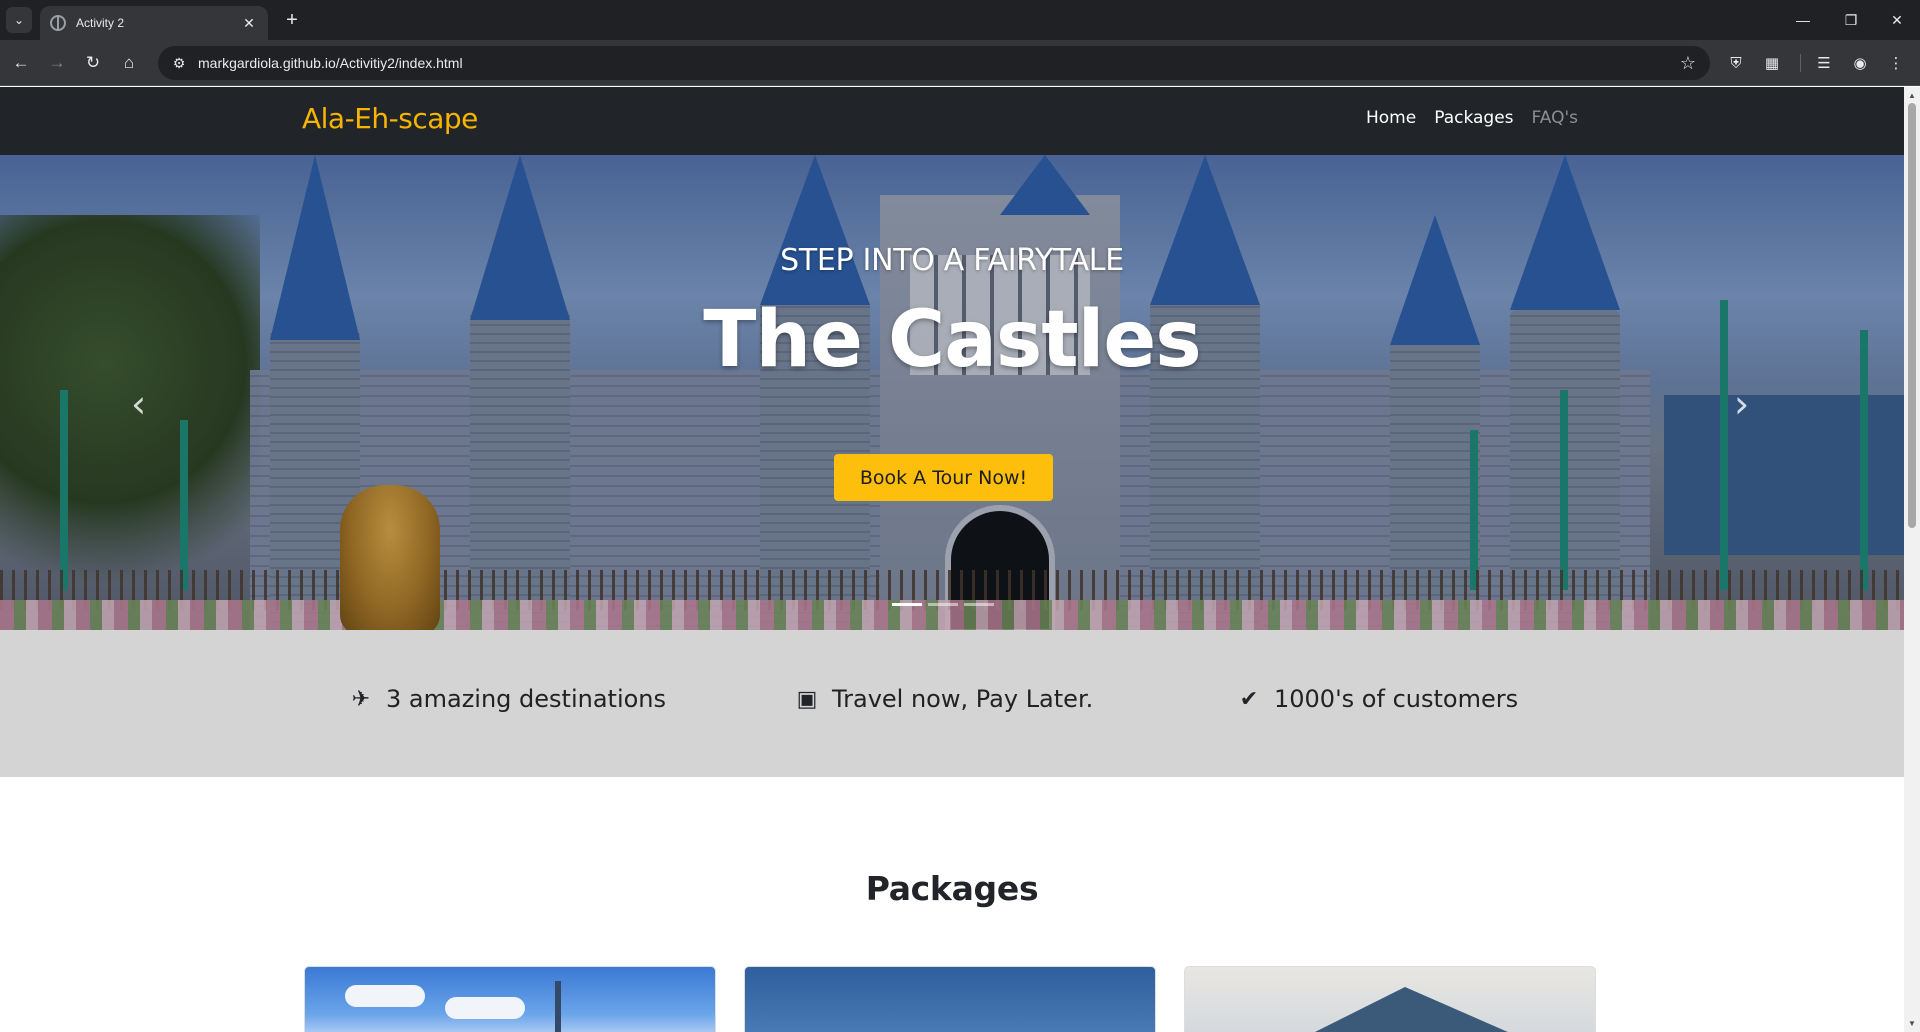  I want to click on scroll-up-icon: ▲, so click(1912, 95).